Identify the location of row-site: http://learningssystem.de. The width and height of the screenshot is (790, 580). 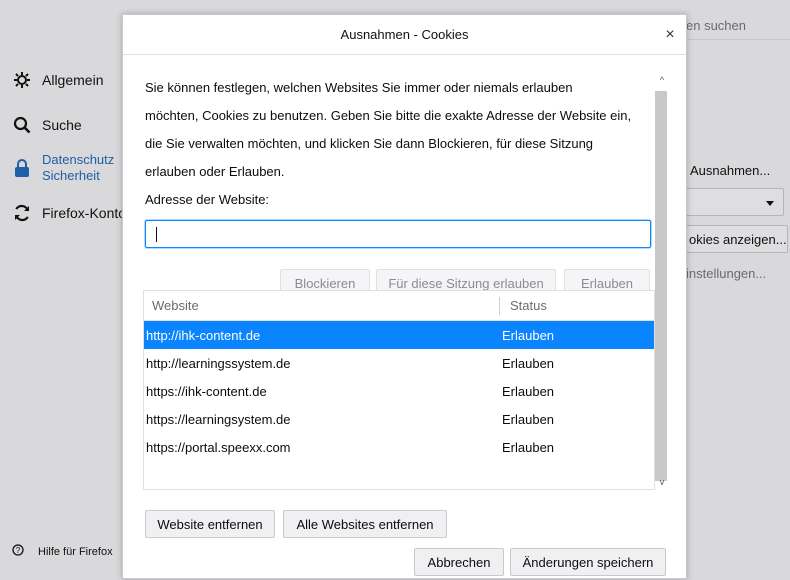
(218, 363).